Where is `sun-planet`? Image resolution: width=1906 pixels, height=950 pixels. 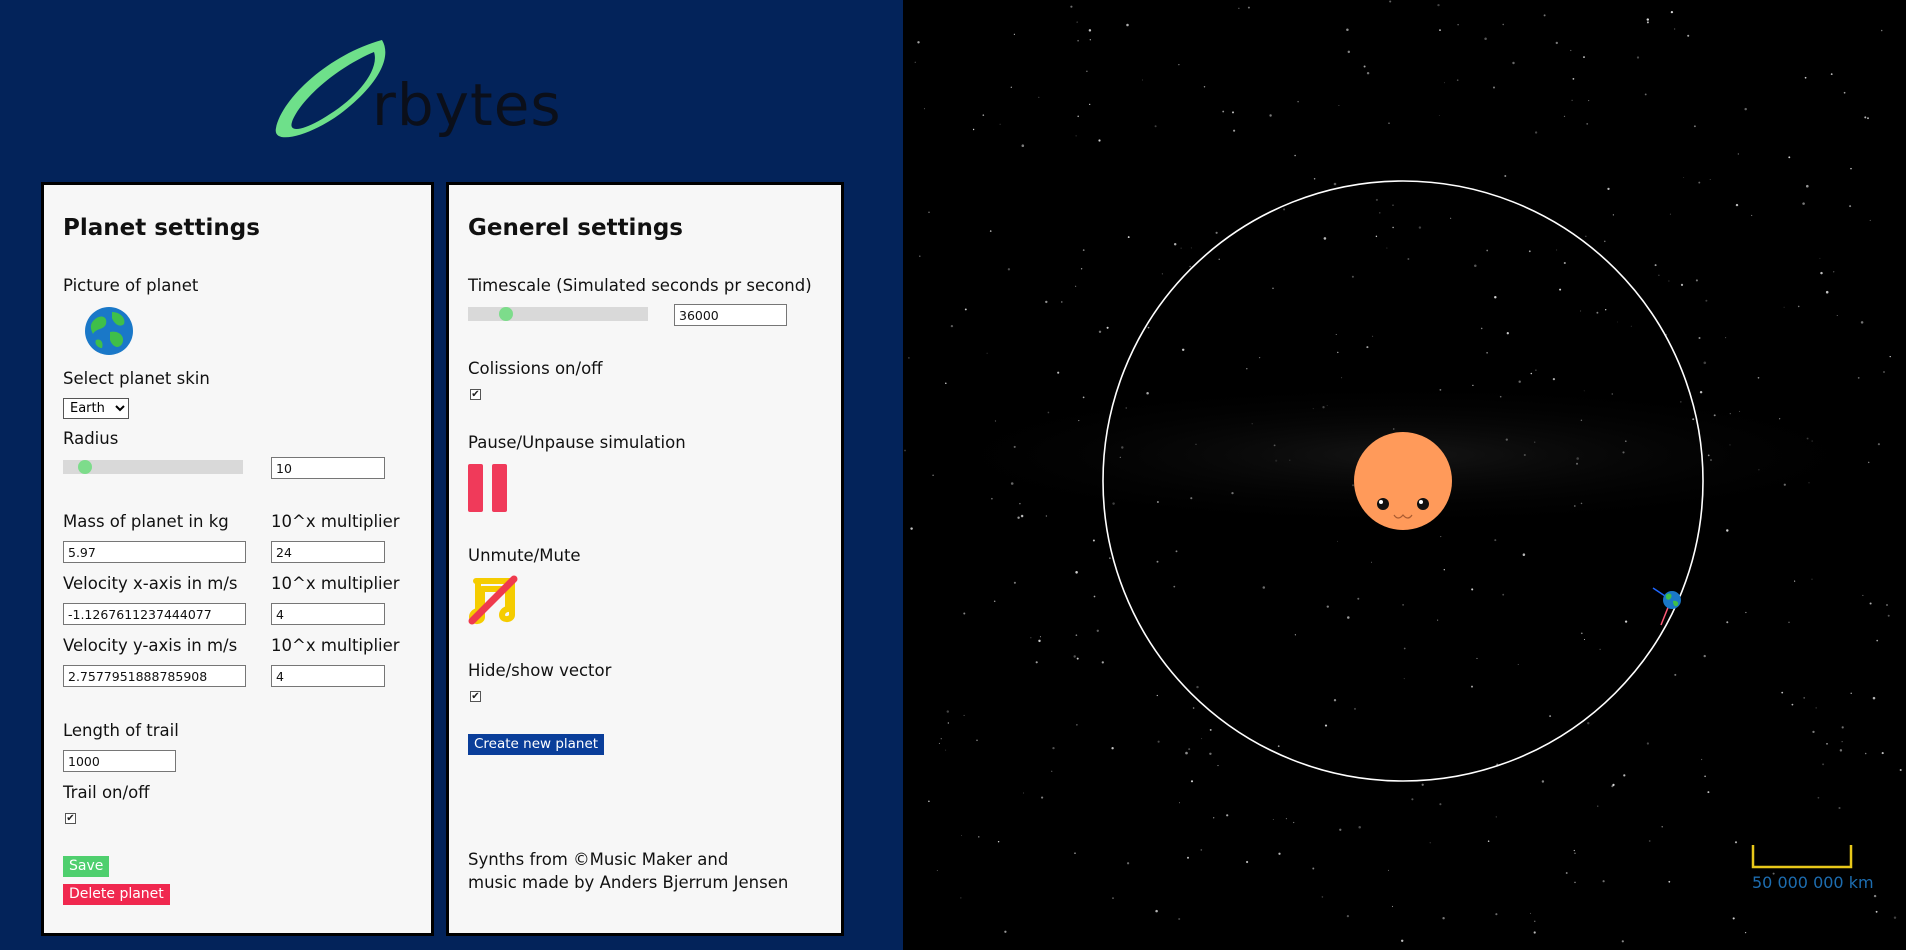
sun-planet is located at coordinates (1403, 481).